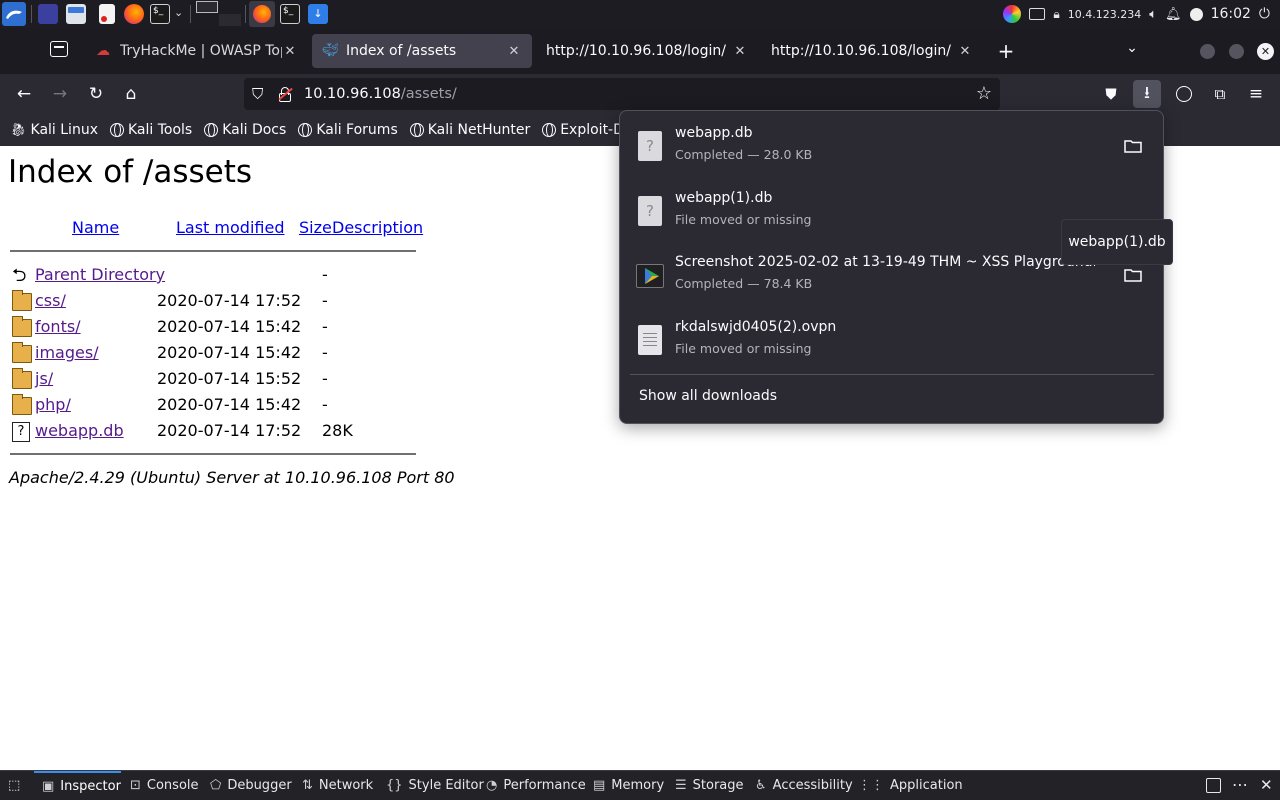 The height and width of the screenshot is (800, 1280). What do you see at coordinates (50, 300) in the screenshot?
I see `file-link: css/` at bounding box center [50, 300].